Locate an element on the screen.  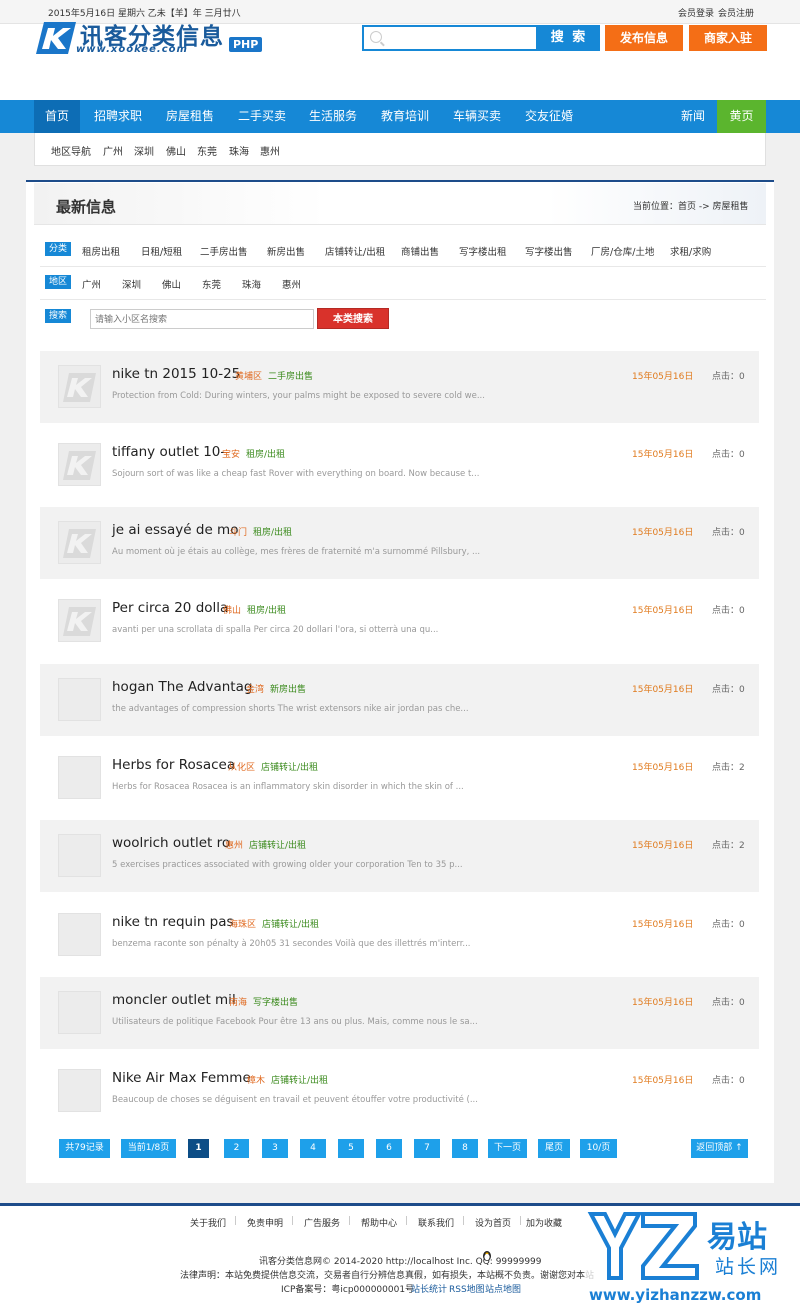
category-filter: 写字楼出租 is located at coordinates (483, 251).